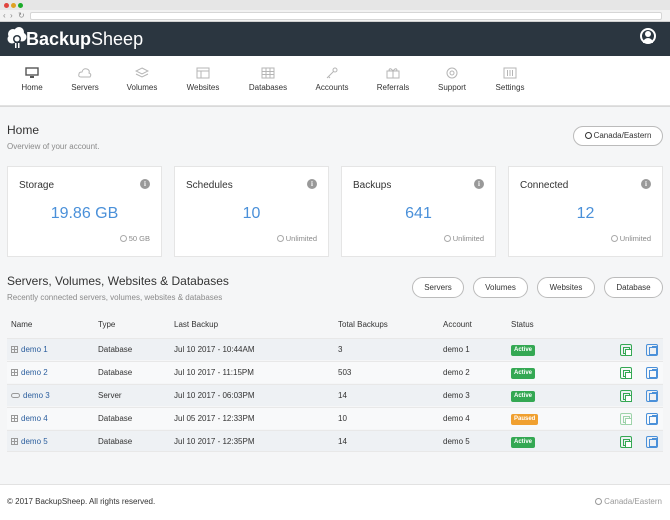  I want to click on card-foot-label: 50 GB, so click(139, 238).